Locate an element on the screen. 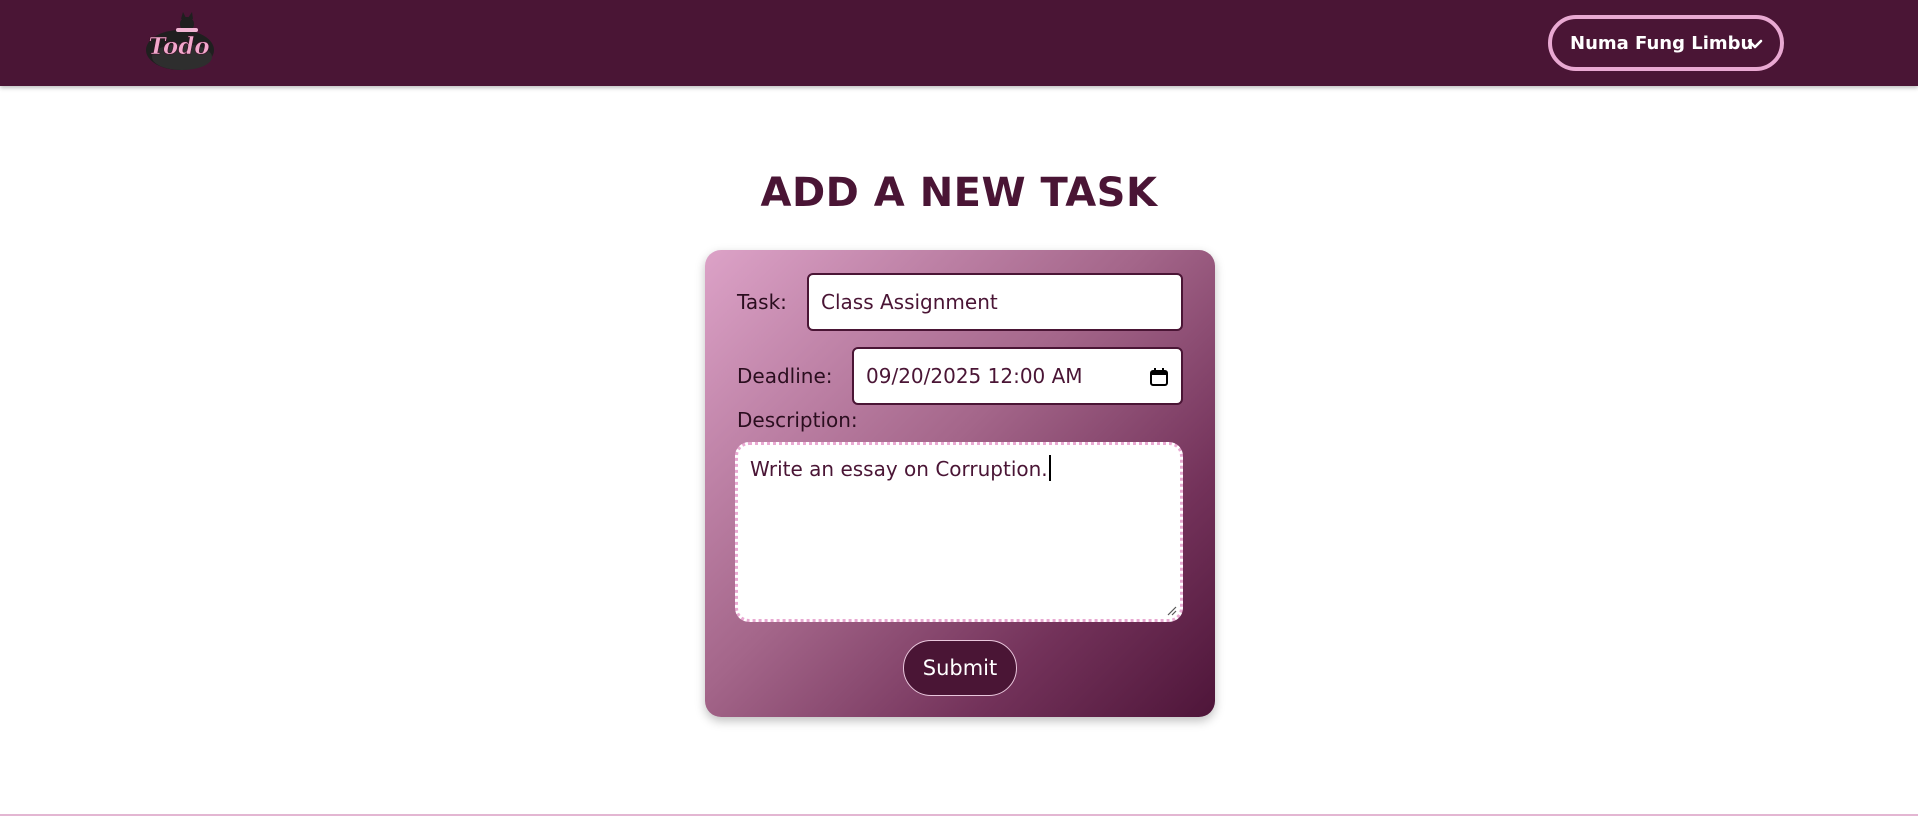 The width and height of the screenshot is (1918, 816). user-menu-button: Numa Fung Limbu is located at coordinates (1666, 43).